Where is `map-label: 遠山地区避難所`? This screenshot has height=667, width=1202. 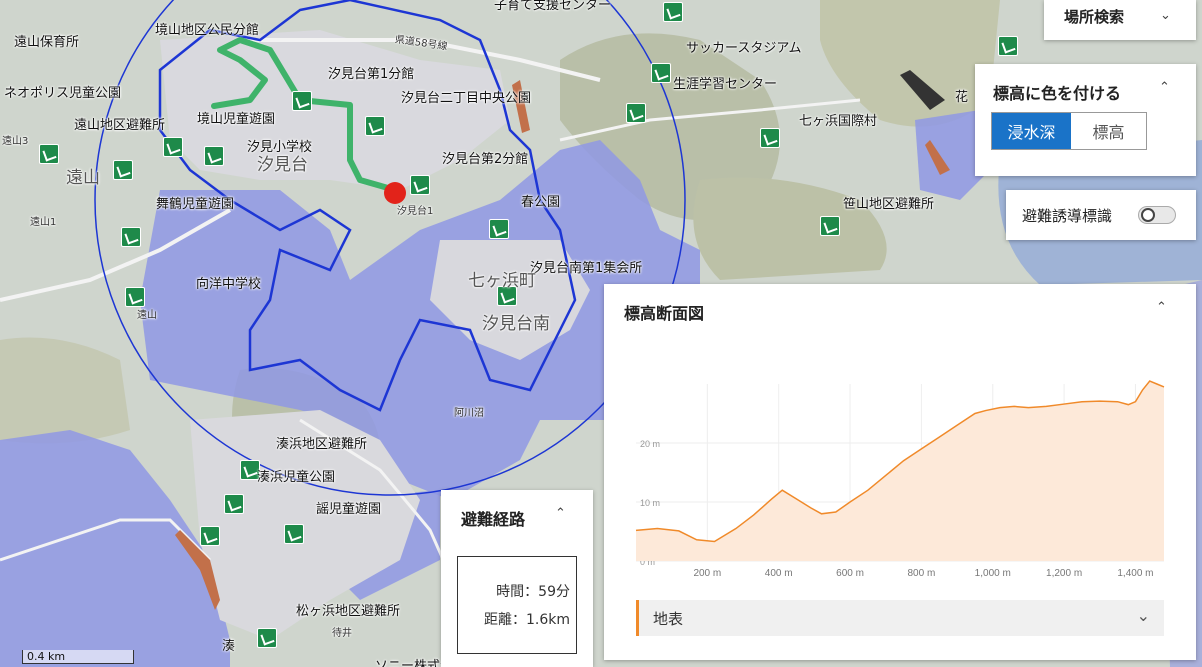
map-label: 遠山地区避難所 is located at coordinates (120, 125).